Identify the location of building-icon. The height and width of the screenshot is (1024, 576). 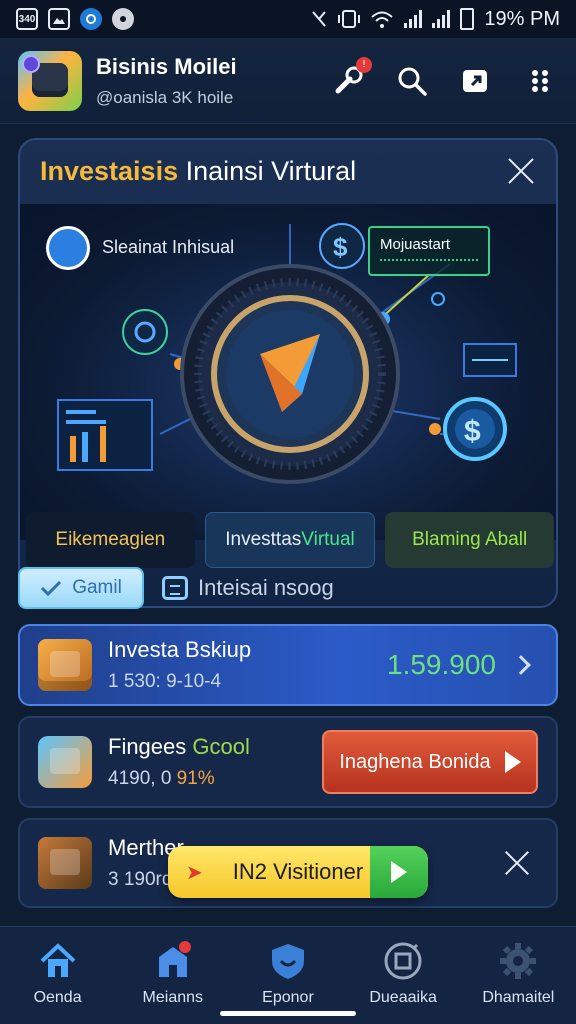
(174, 959).